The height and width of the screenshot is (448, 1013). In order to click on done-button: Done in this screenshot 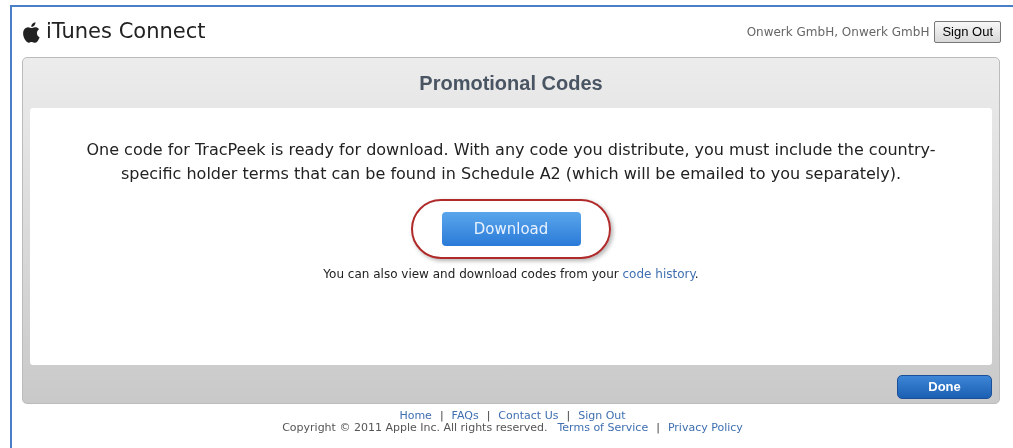, I will do `click(944, 387)`.